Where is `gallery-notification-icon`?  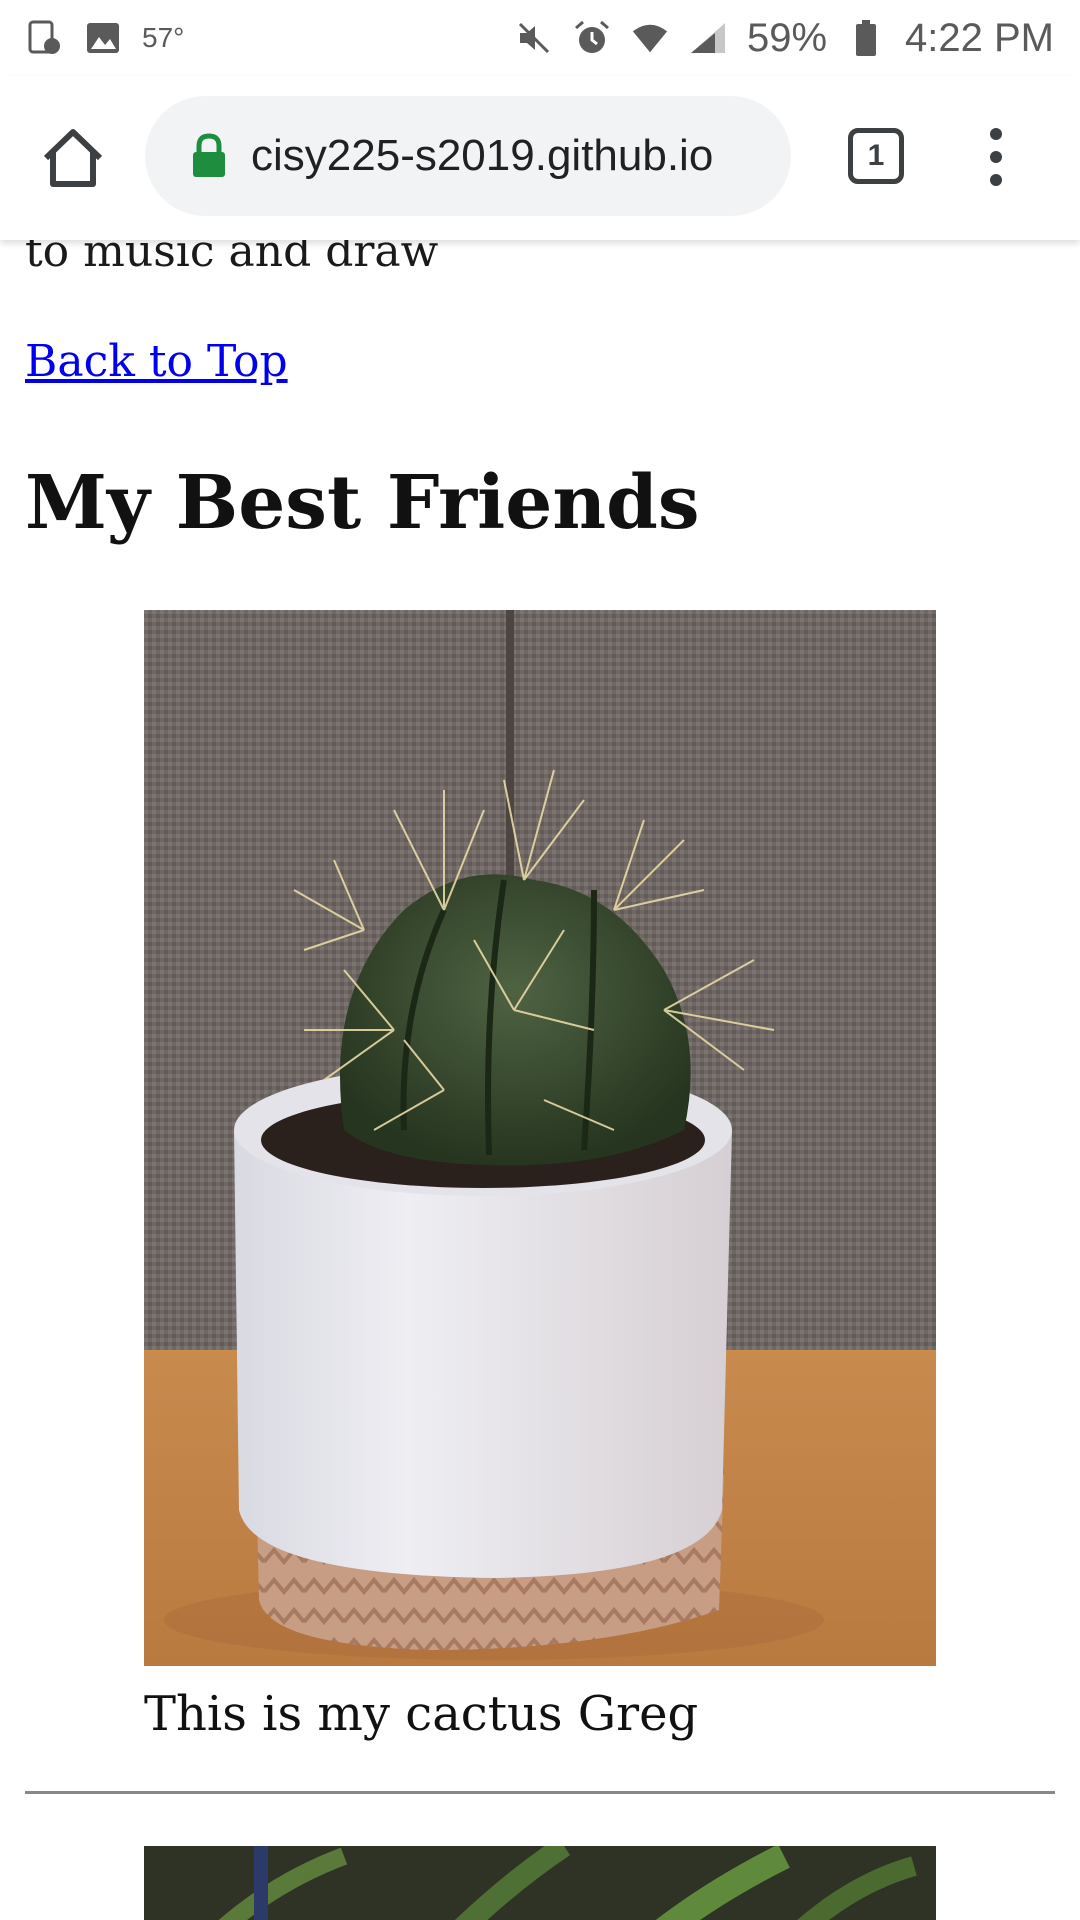
gallery-notification-icon is located at coordinates (103, 38).